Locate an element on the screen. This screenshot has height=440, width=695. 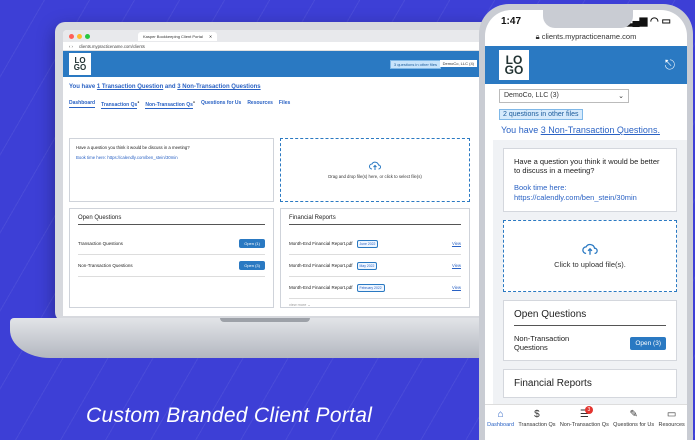
report-date-badge: June 2022 is located at coordinates (367, 243).